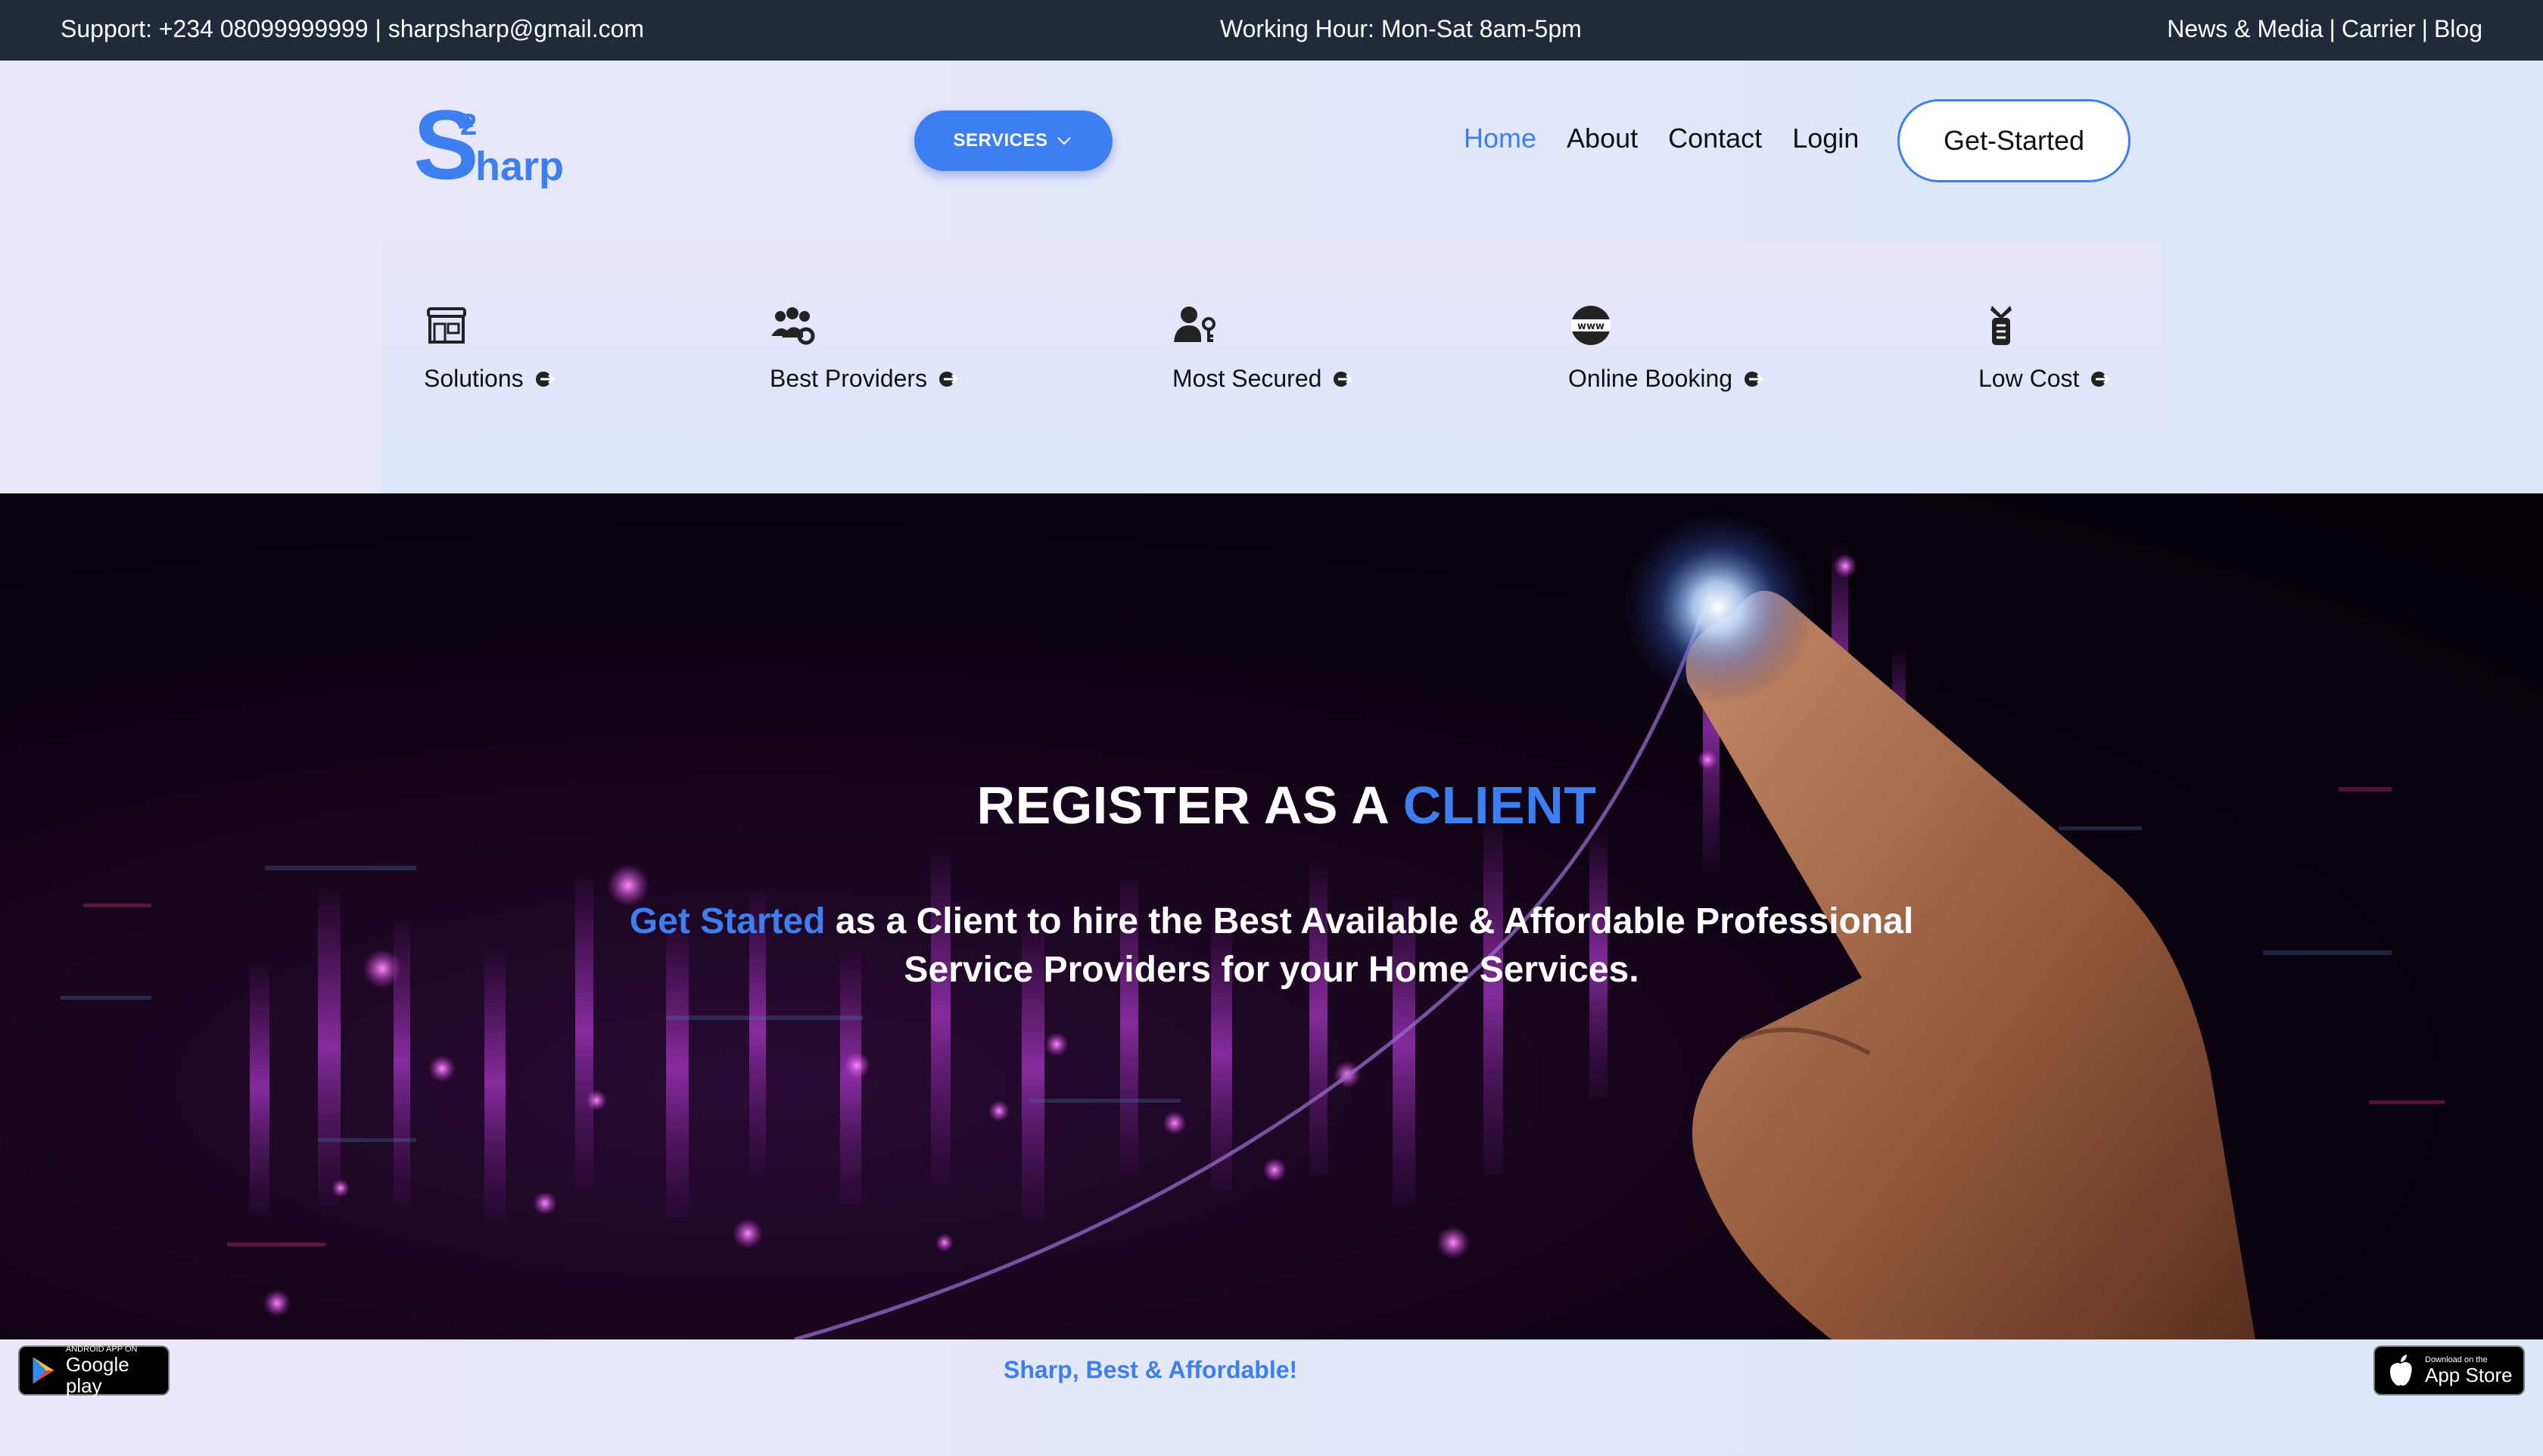 The height and width of the screenshot is (1456, 2543). Describe the element at coordinates (2245, 29) in the screenshot. I see `news-media-link: News & Media` at that location.